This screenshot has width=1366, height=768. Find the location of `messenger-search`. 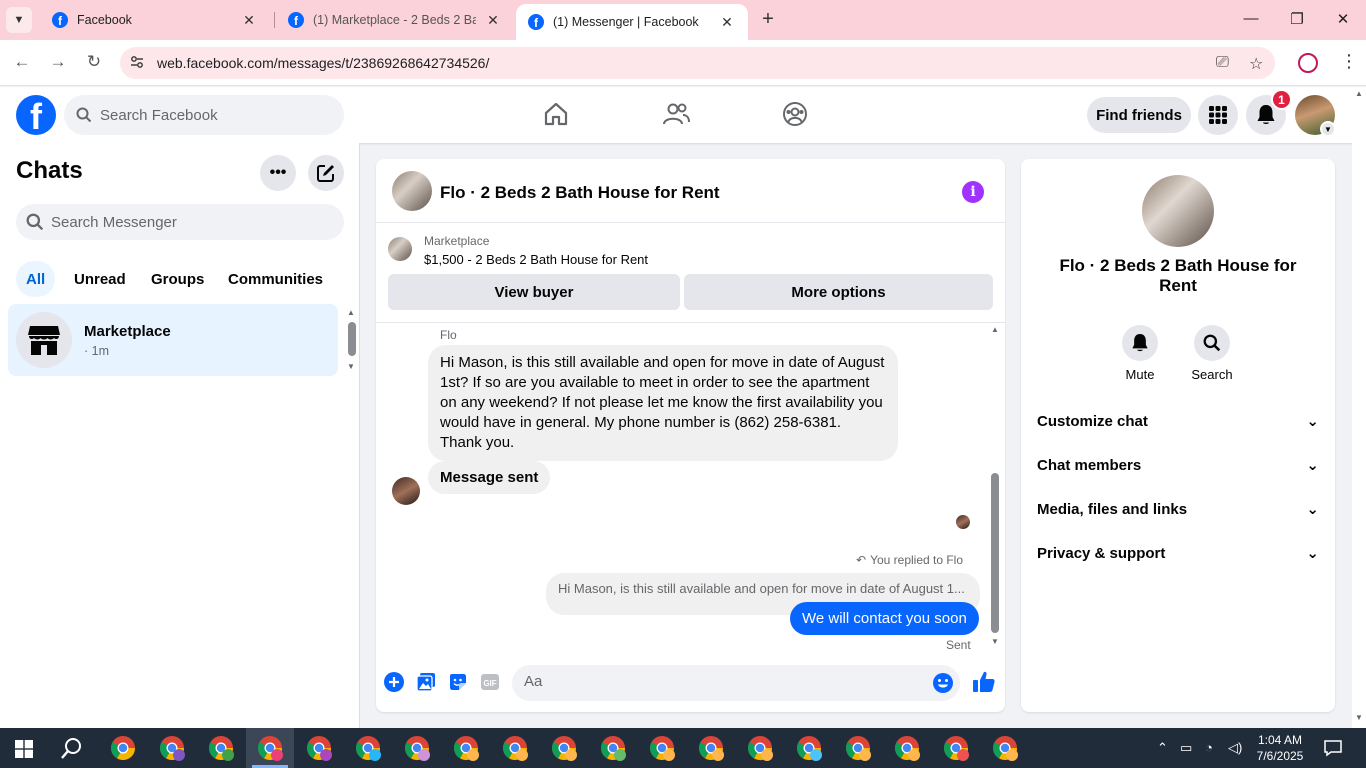

messenger-search is located at coordinates (180, 222).